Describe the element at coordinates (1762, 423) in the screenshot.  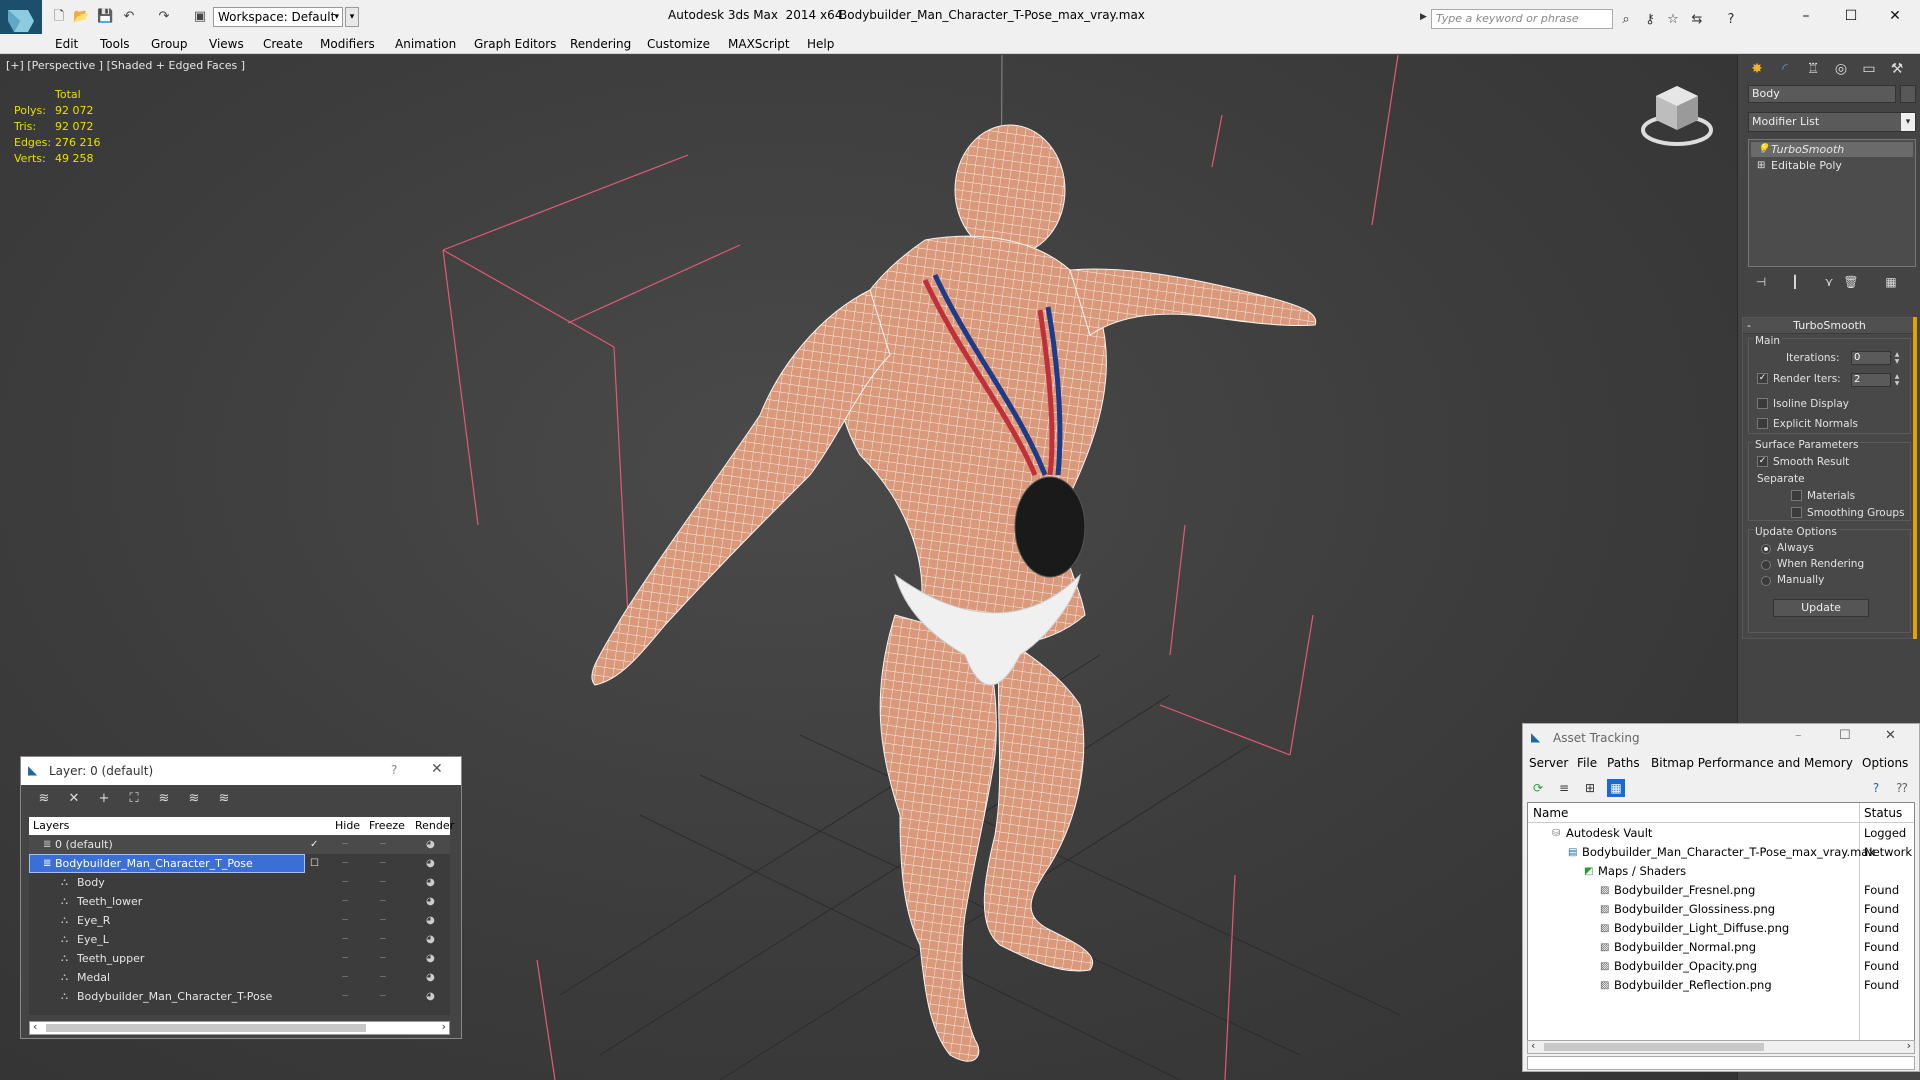
I see `explicit-normals-checkbox` at that location.